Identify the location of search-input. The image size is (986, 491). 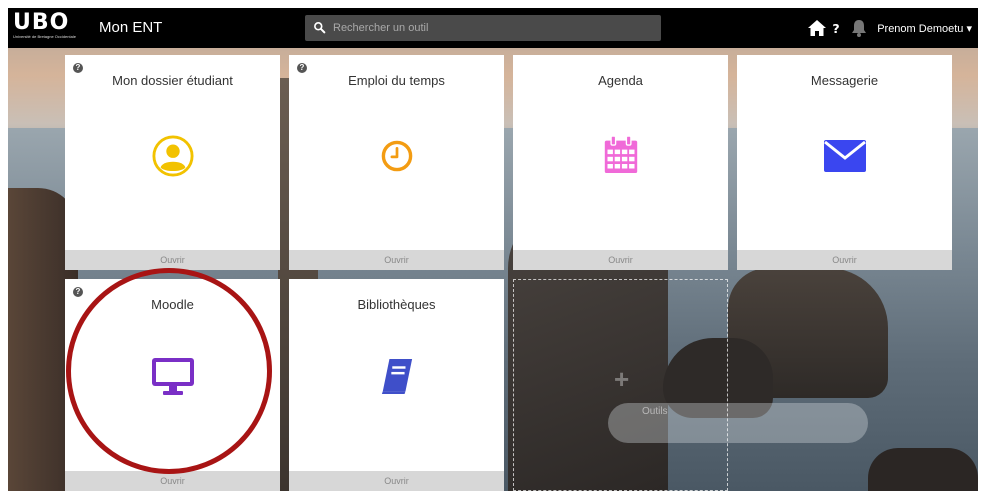
(493, 28).